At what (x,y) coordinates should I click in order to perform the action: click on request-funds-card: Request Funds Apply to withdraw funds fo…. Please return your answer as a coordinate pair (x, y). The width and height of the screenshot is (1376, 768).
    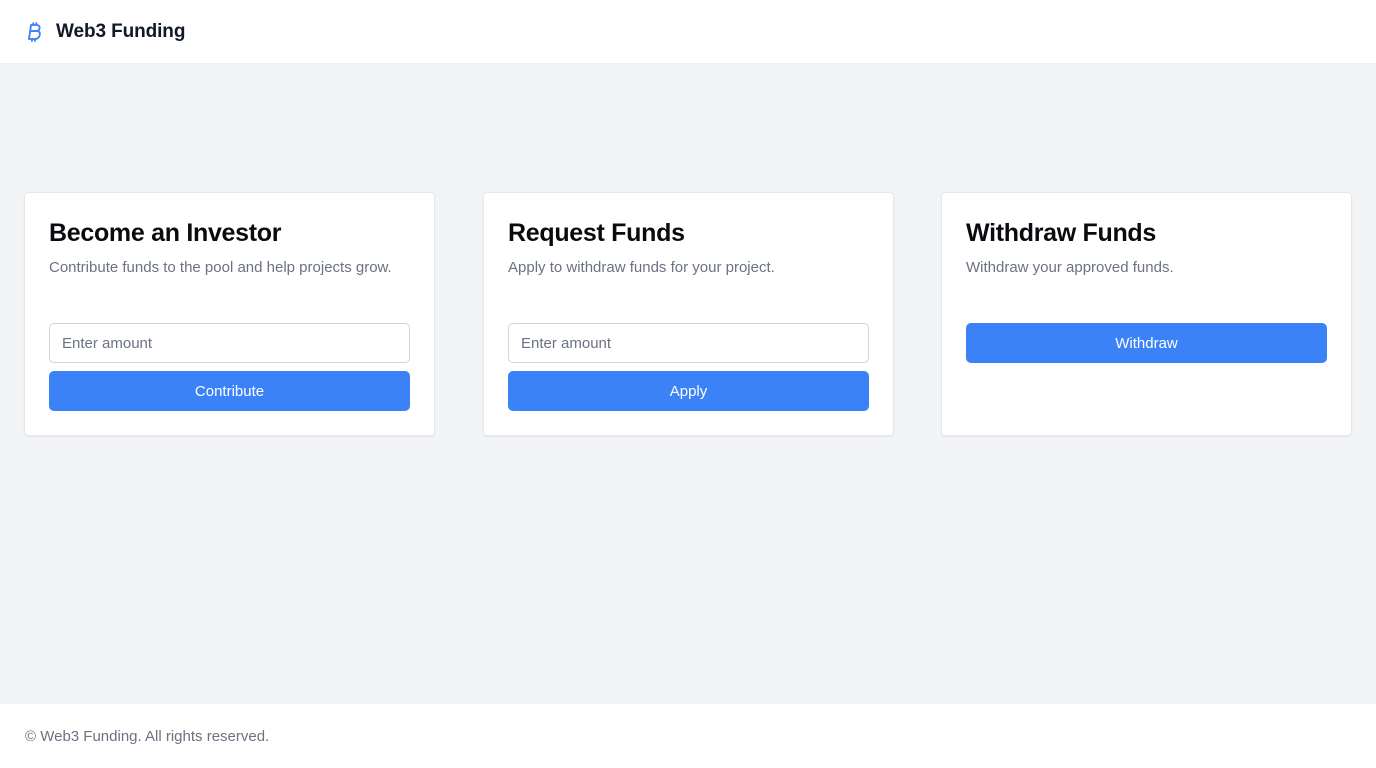
    Looking at the image, I should click on (688, 314).